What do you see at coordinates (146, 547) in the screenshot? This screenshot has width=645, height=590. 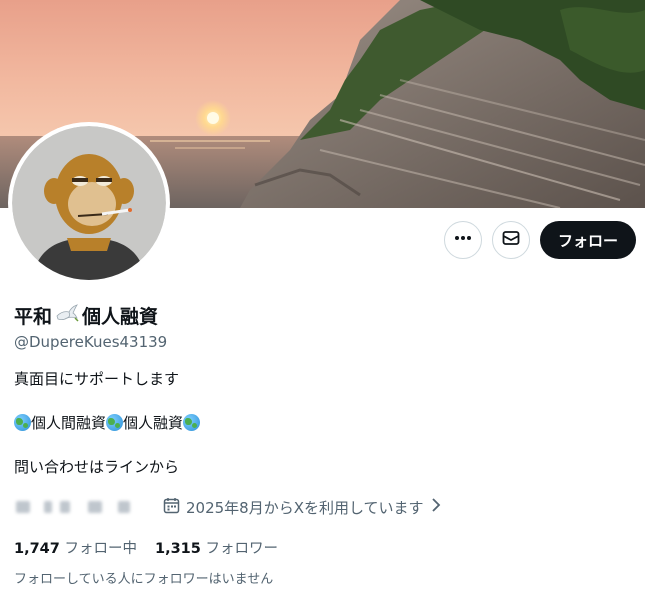 I see `profile-stats: 1,747 フォロー中 1,315 フォロワー` at bounding box center [146, 547].